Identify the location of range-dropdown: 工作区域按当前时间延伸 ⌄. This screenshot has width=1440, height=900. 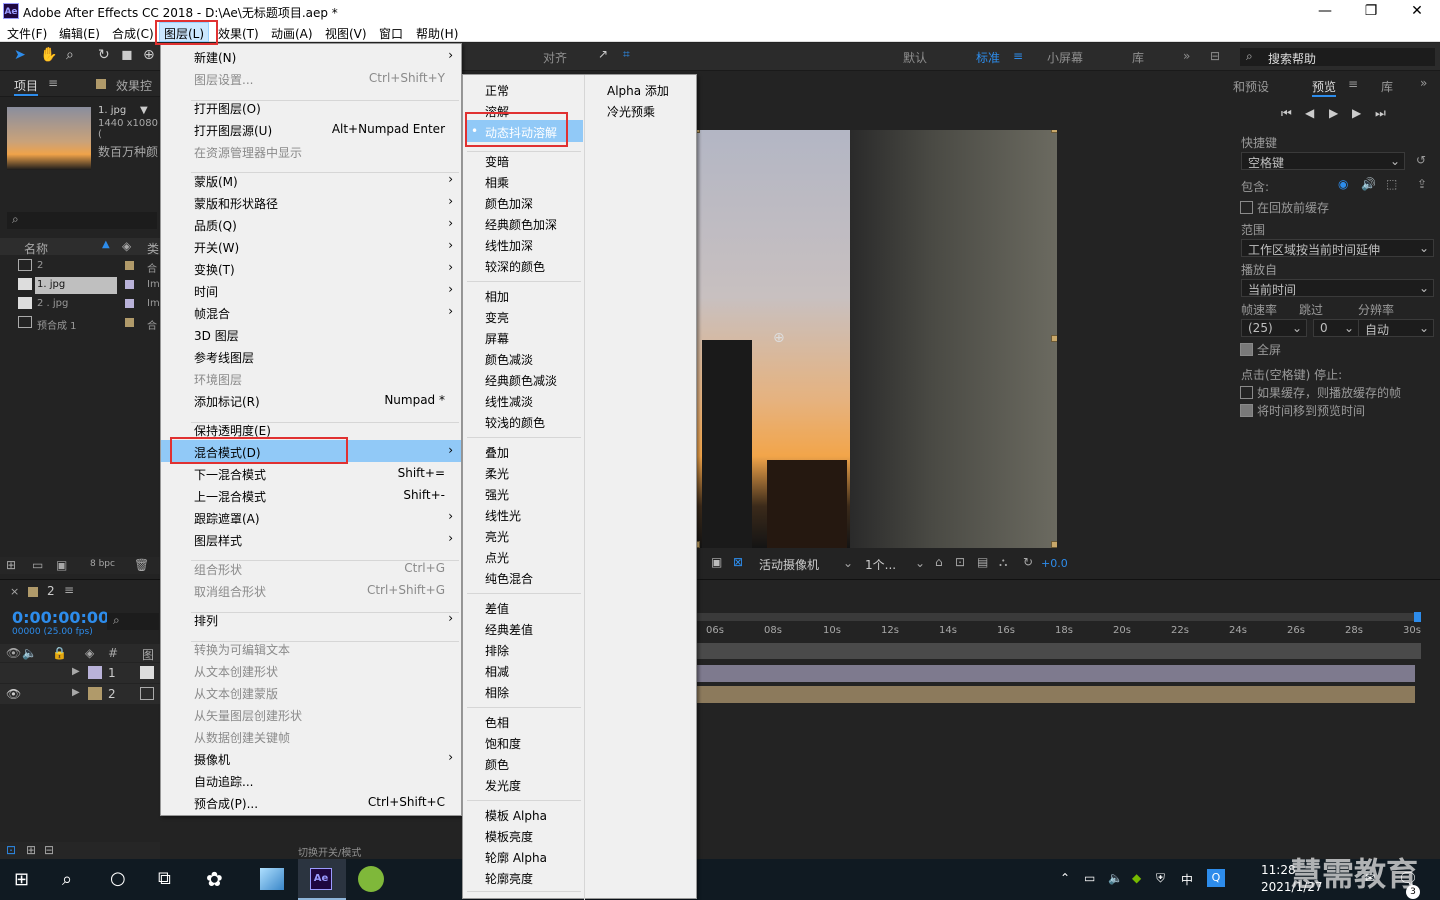
(1337, 248).